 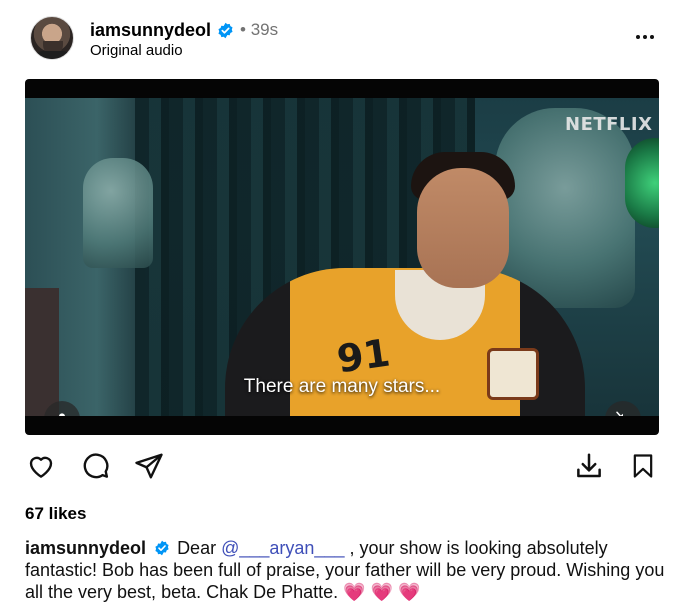 What do you see at coordinates (41, 466) in the screenshot?
I see `heart-icon` at bounding box center [41, 466].